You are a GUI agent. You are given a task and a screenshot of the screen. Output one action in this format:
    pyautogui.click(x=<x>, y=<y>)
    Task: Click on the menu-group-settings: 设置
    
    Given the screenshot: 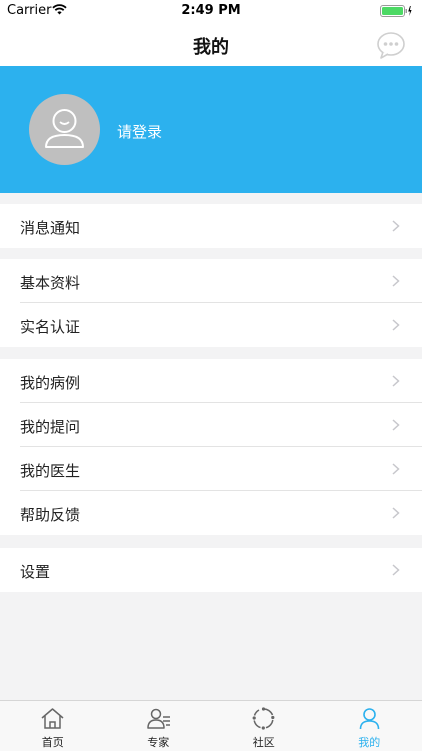 What is the action you would take?
    pyautogui.click(x=211, y=570)
    